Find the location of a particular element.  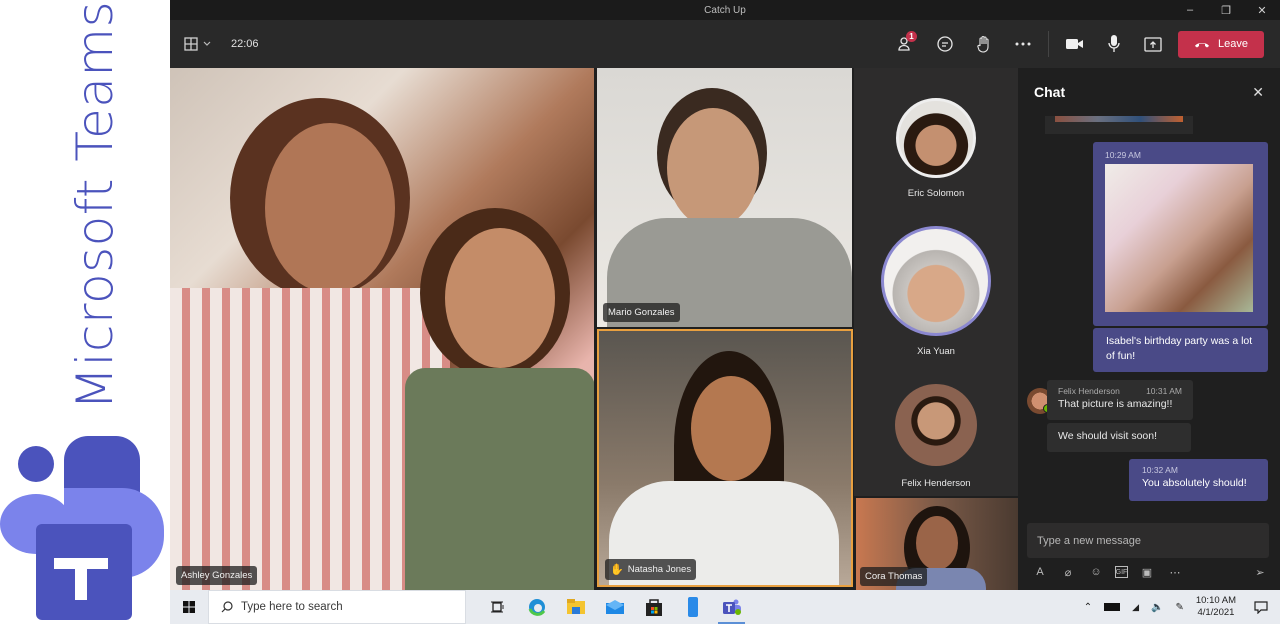

roster-person: Felix Henderson is located at coordinates (936, 436).